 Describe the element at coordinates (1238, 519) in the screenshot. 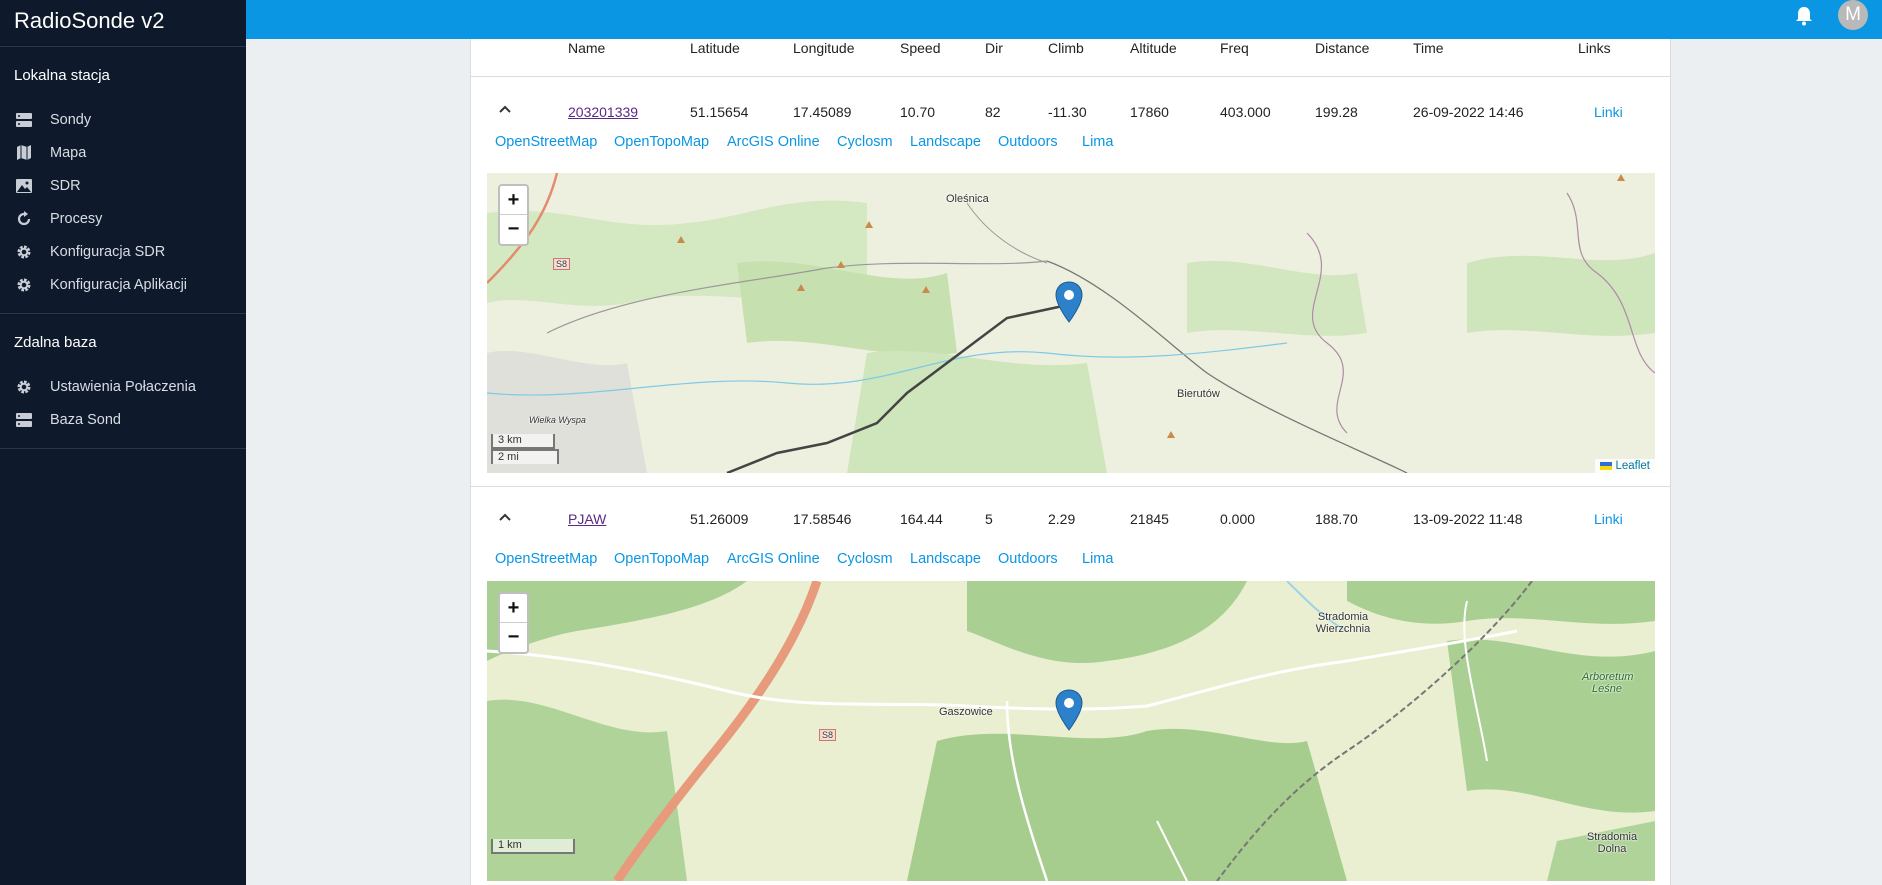

I see `cell-freq: 0.000` at that location.